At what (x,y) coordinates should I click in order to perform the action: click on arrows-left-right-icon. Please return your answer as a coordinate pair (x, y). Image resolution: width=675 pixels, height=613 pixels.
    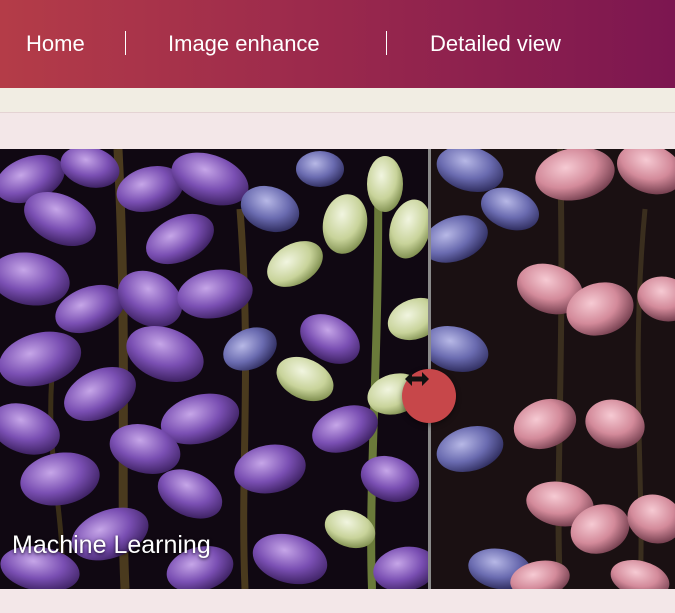
    Looking at the image, I should click on (417, 379).